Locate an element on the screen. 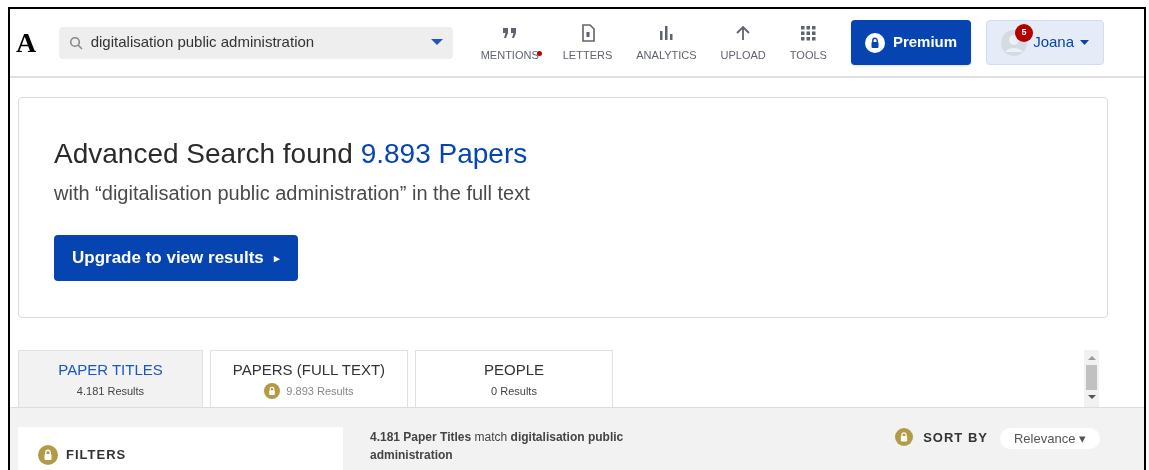 Image resolution: width=1149 pixels, height=470 pixels. user-menu-button: 5 Joana is located at coordinates (1045, 42).